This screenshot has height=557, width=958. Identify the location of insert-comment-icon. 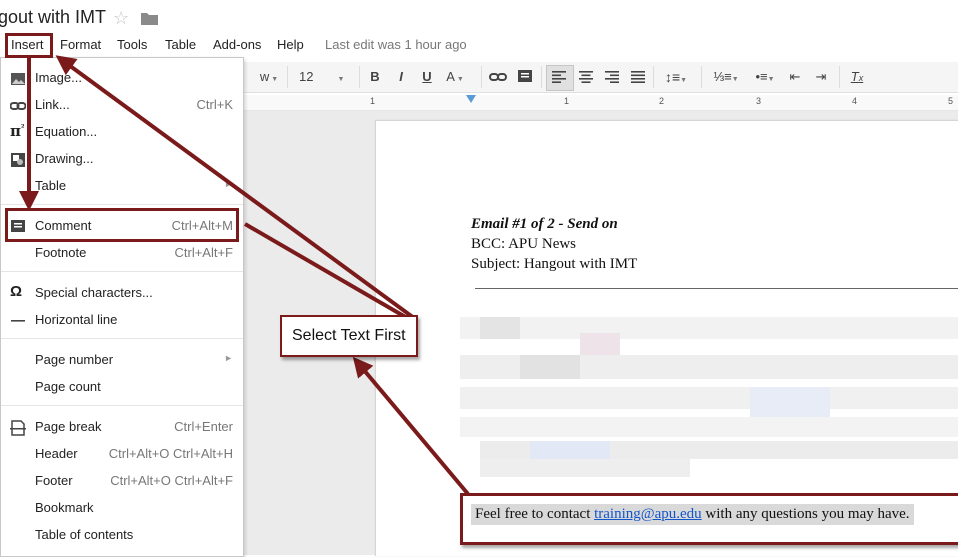
(525, 77).